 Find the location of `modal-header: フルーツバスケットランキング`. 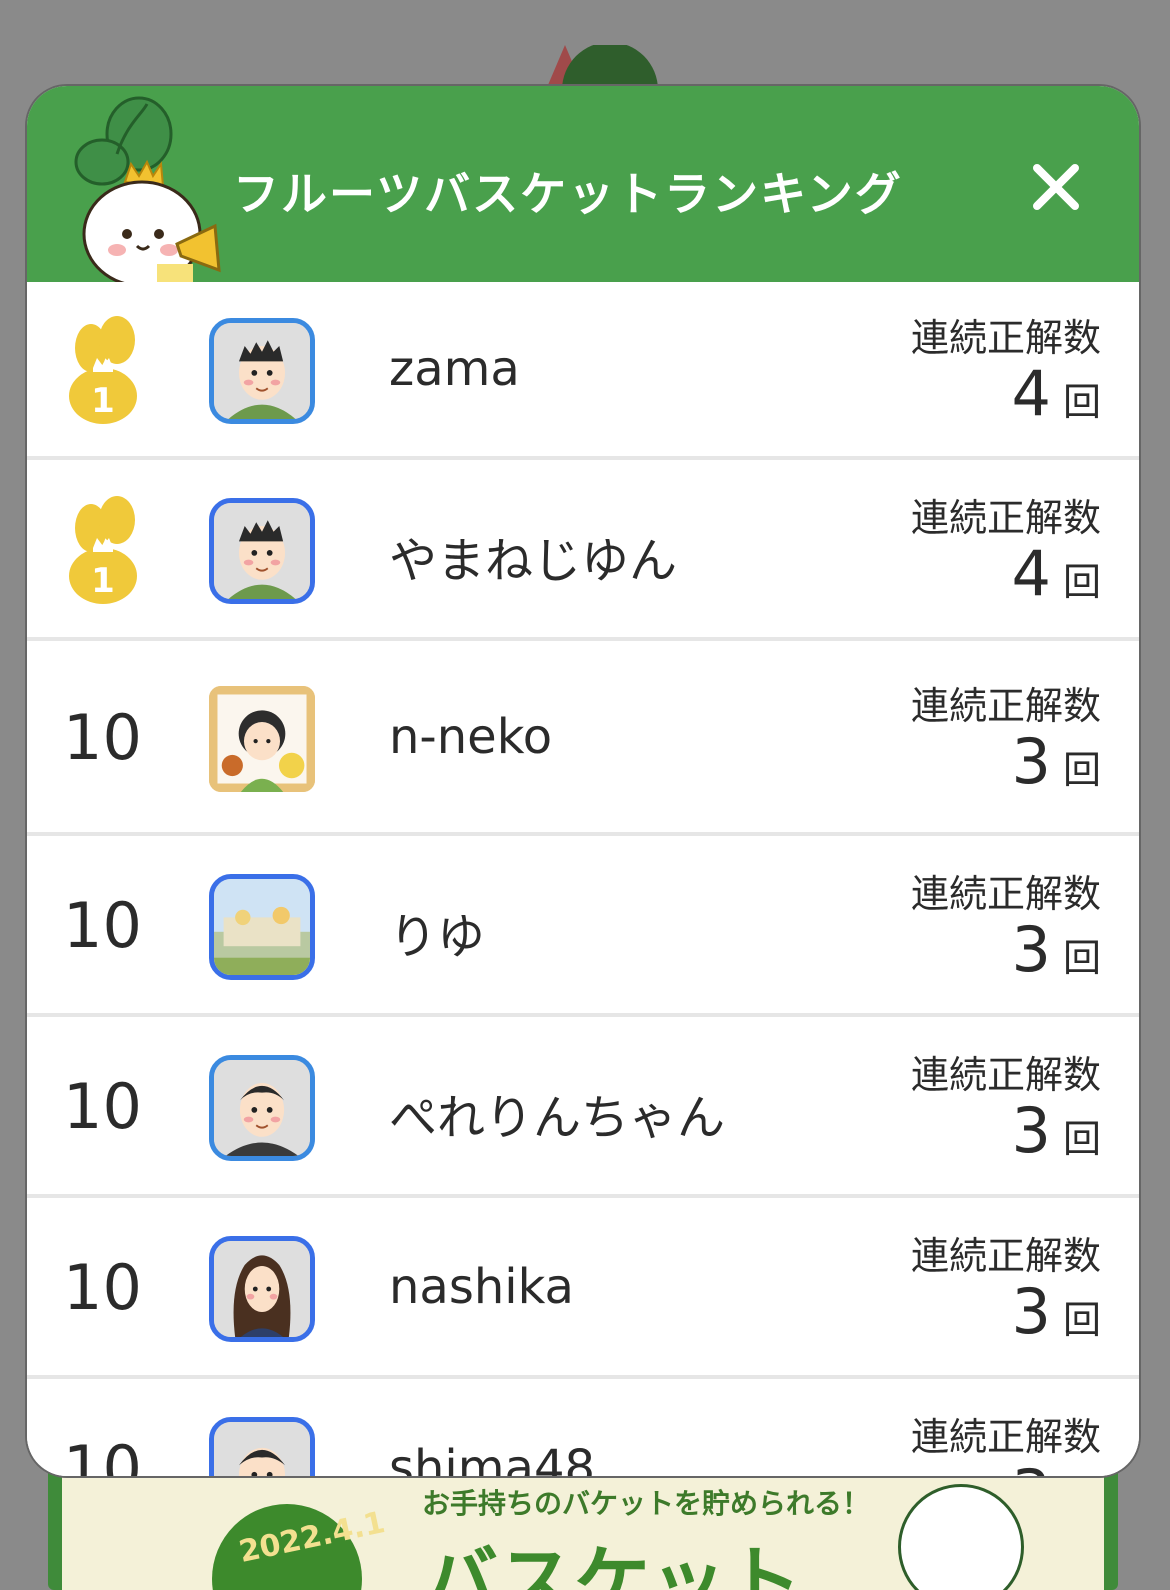

modal-header: フルーツバスケットランキング is located at coordinates (583, 185).